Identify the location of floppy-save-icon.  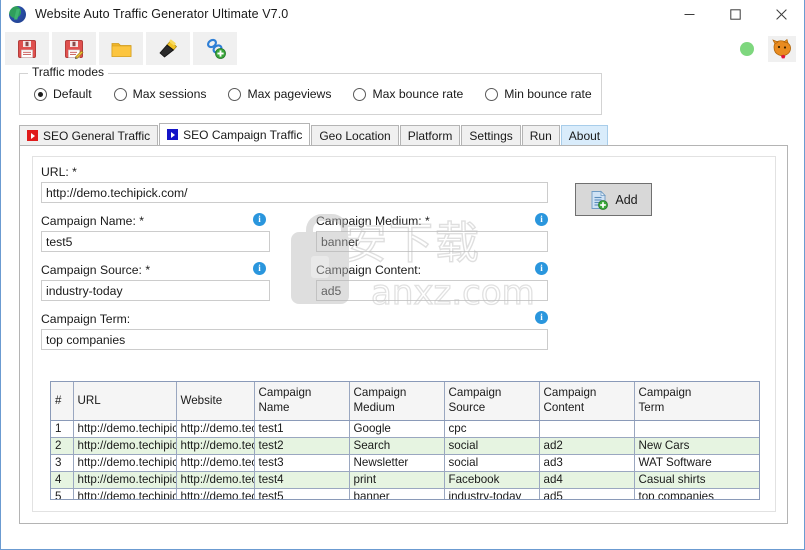
(27, 48).